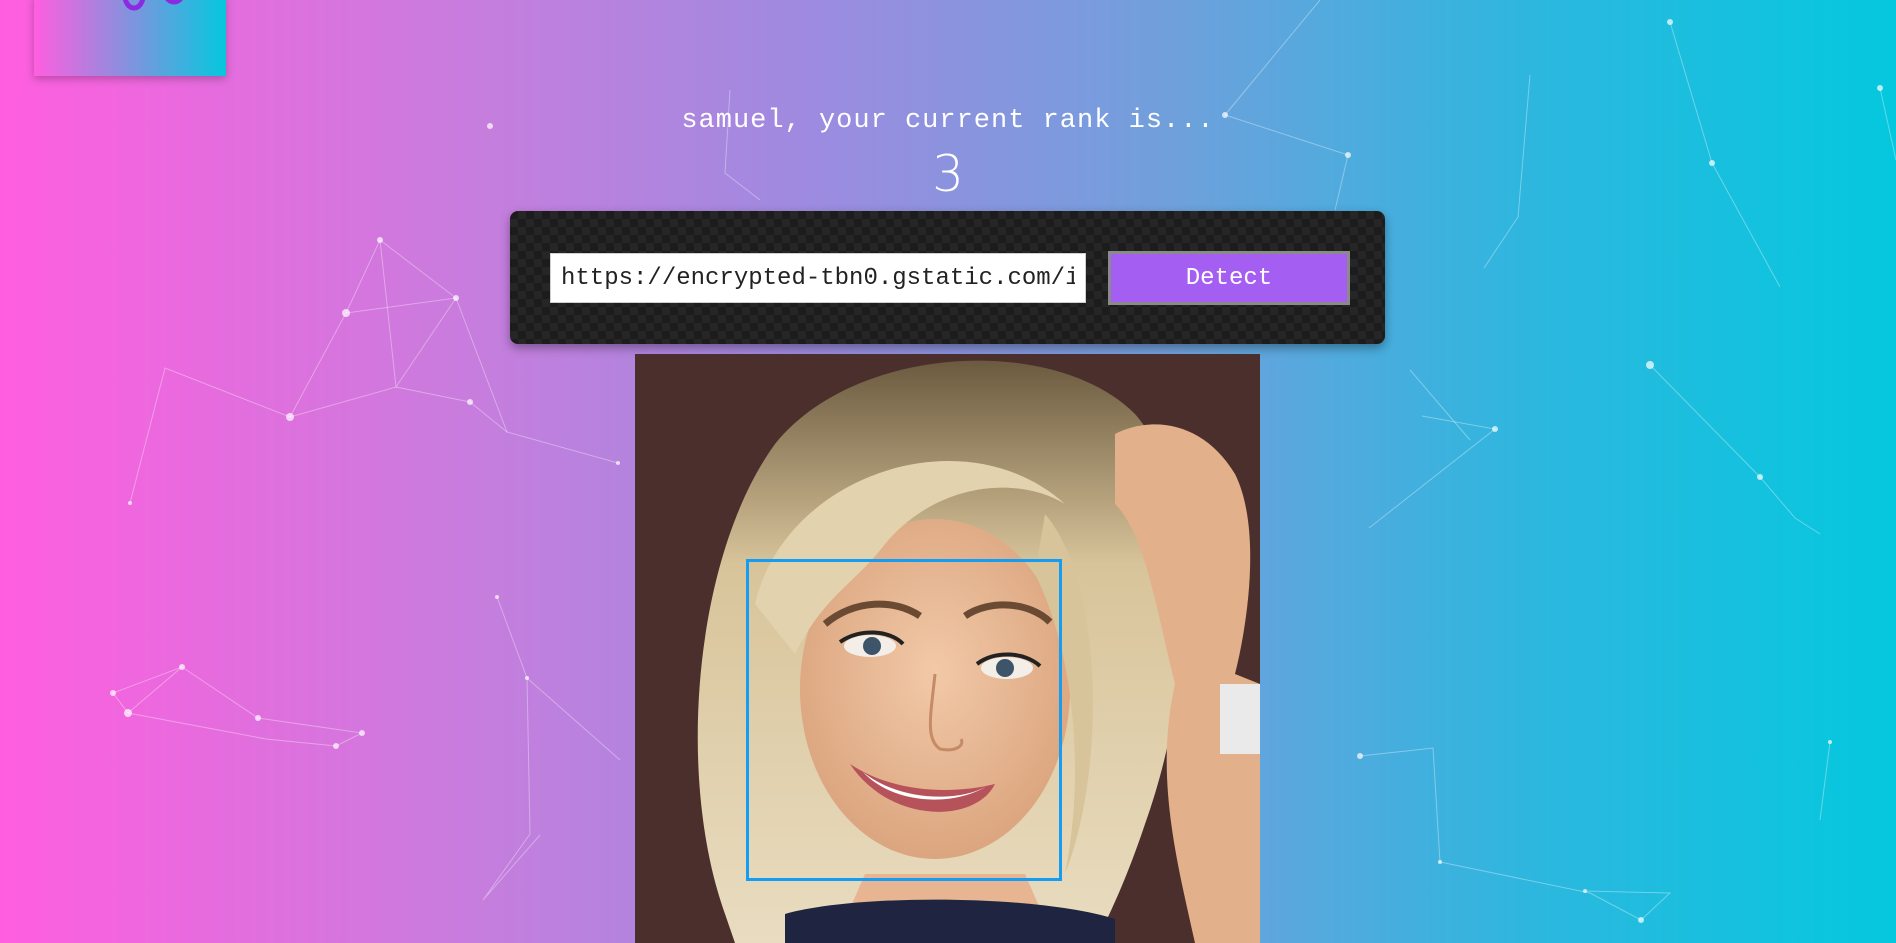  What do you see at coordinates (904, 720) in the screenshot?
I see `face-bounding-box` at bounding box center [904, 720].